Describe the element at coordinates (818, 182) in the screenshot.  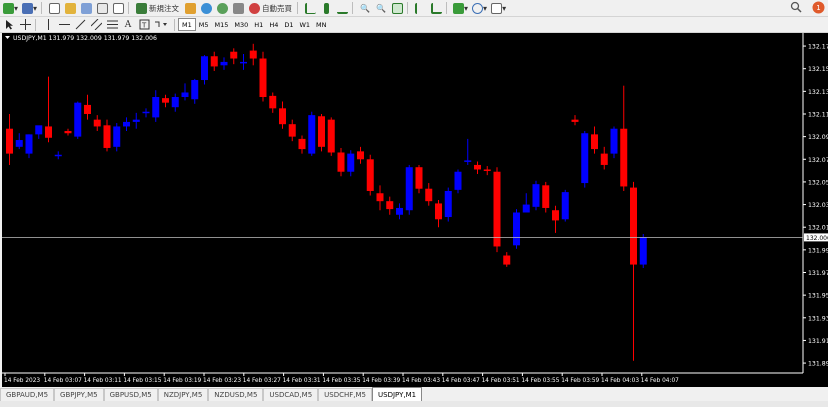
I see `y-tick-label: 132.055` at that location.